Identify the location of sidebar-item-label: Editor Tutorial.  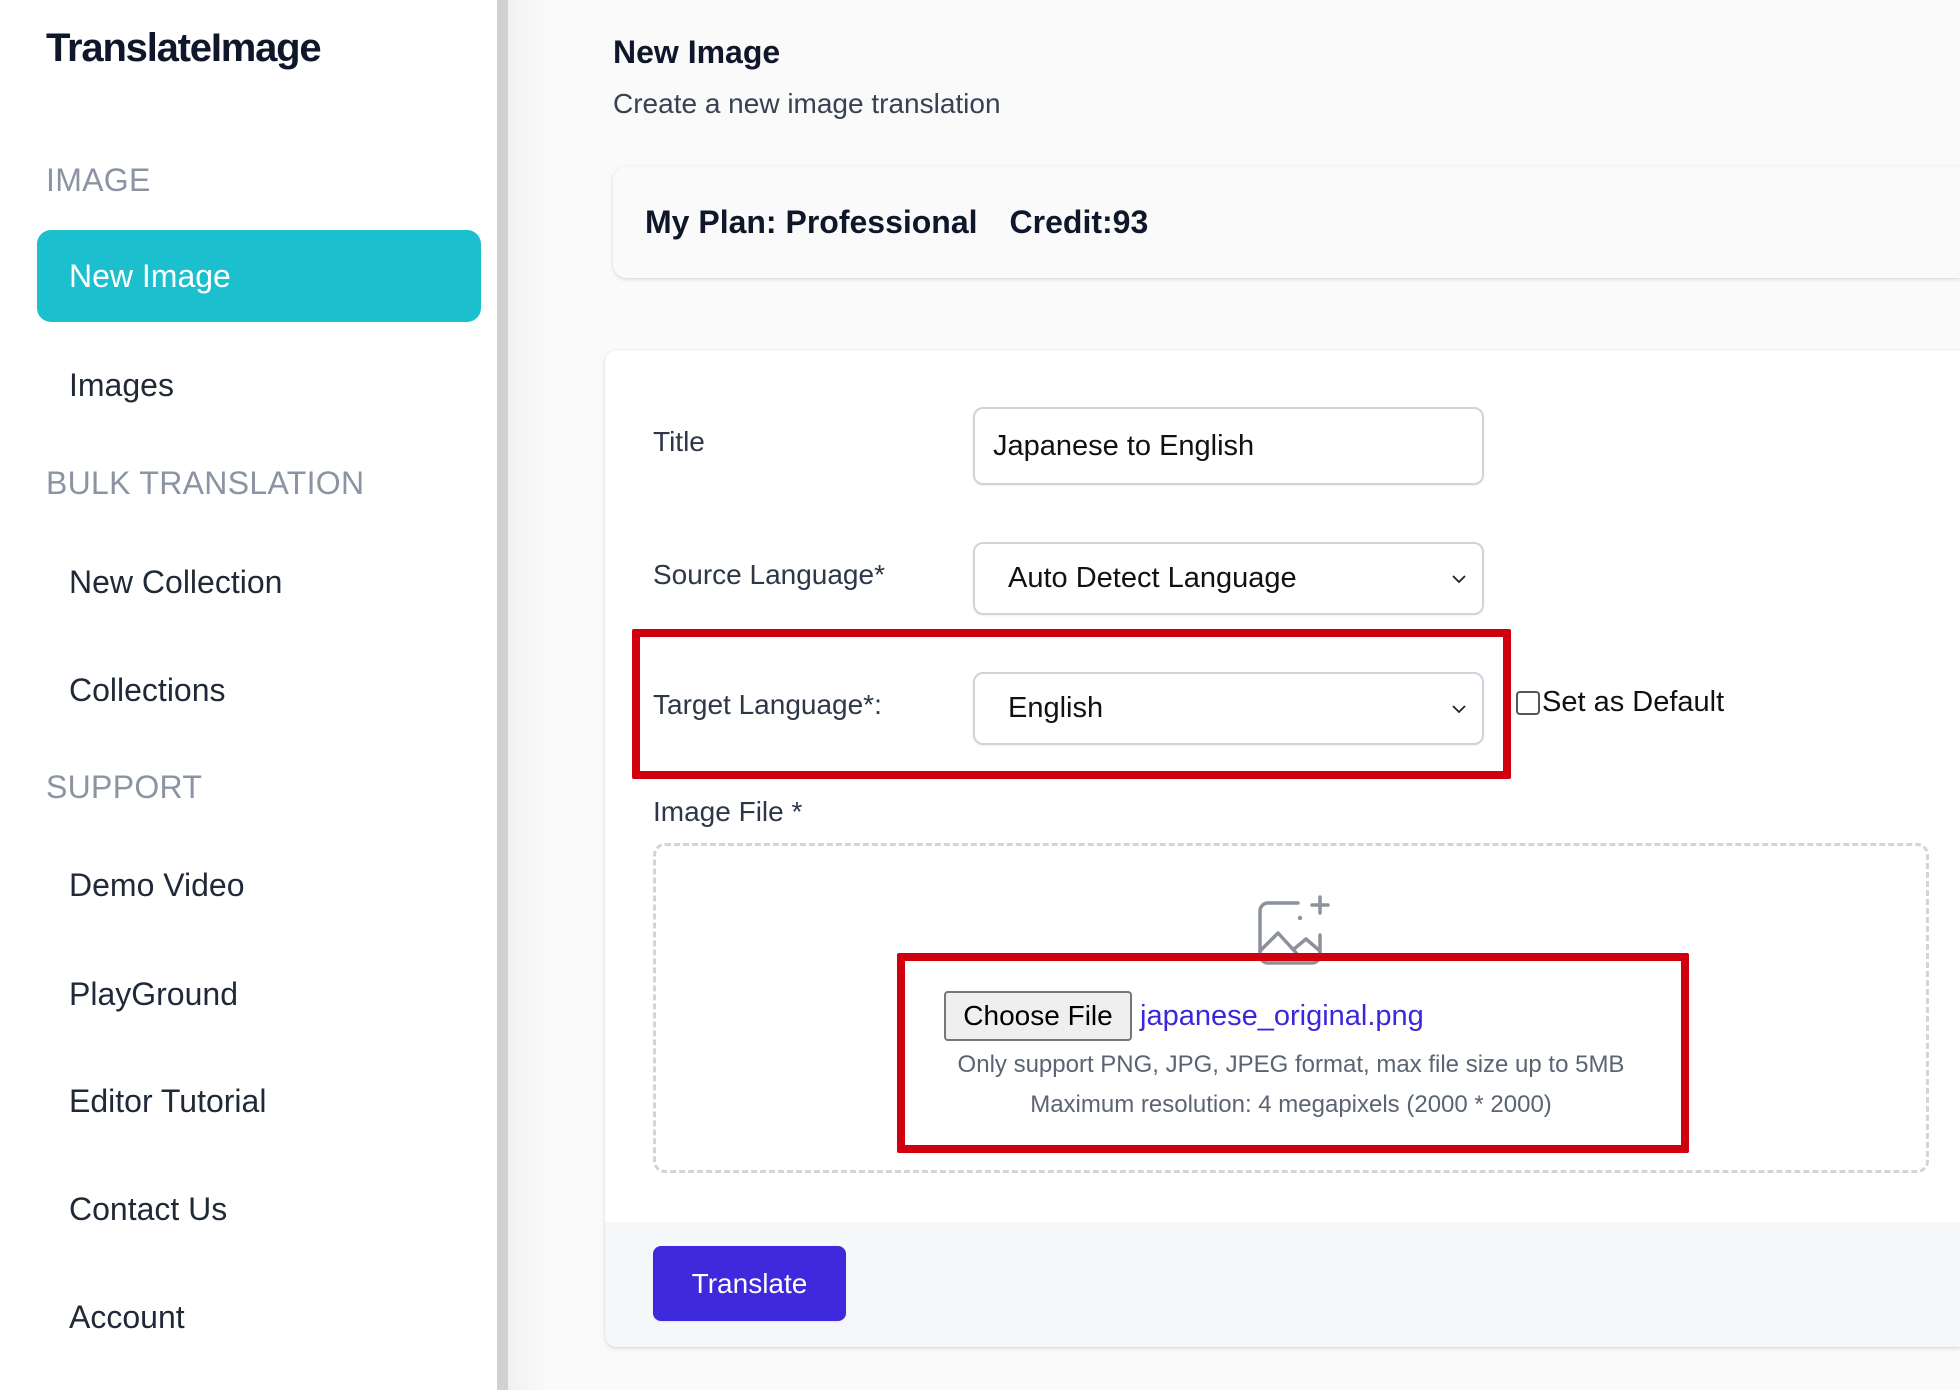
(168, 1100).